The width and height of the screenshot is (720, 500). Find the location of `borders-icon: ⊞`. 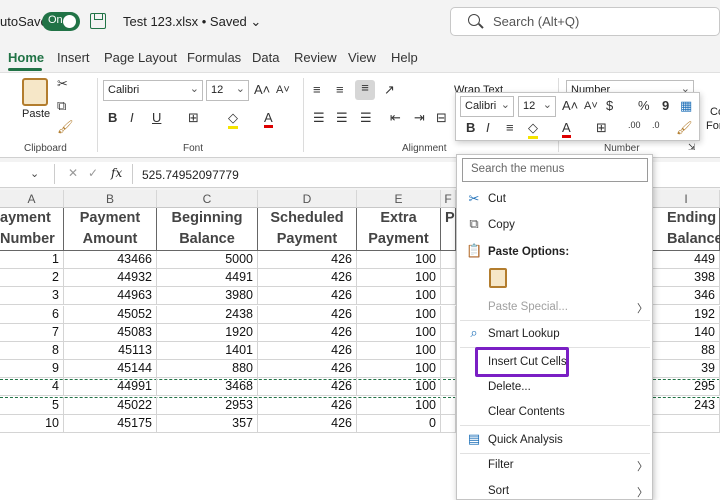

borders-icon: ⊞ is located at coordinates (193, 118).